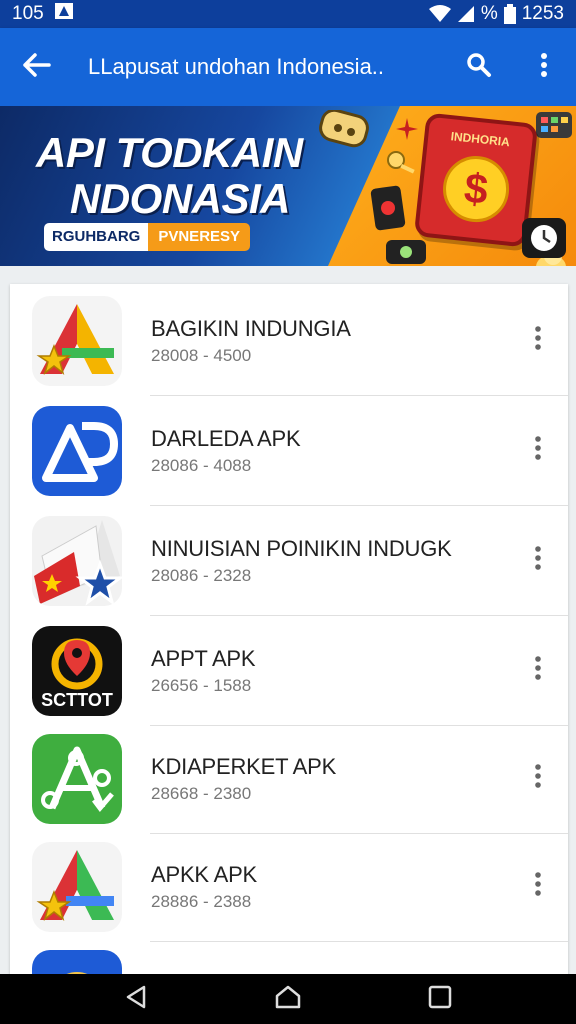 The image size is (576, 1024). What do you see at coordinates (180, 198) in the screenshot?
I see `banner-title-line2: NDONASIA` at bounding box center [180, 198].